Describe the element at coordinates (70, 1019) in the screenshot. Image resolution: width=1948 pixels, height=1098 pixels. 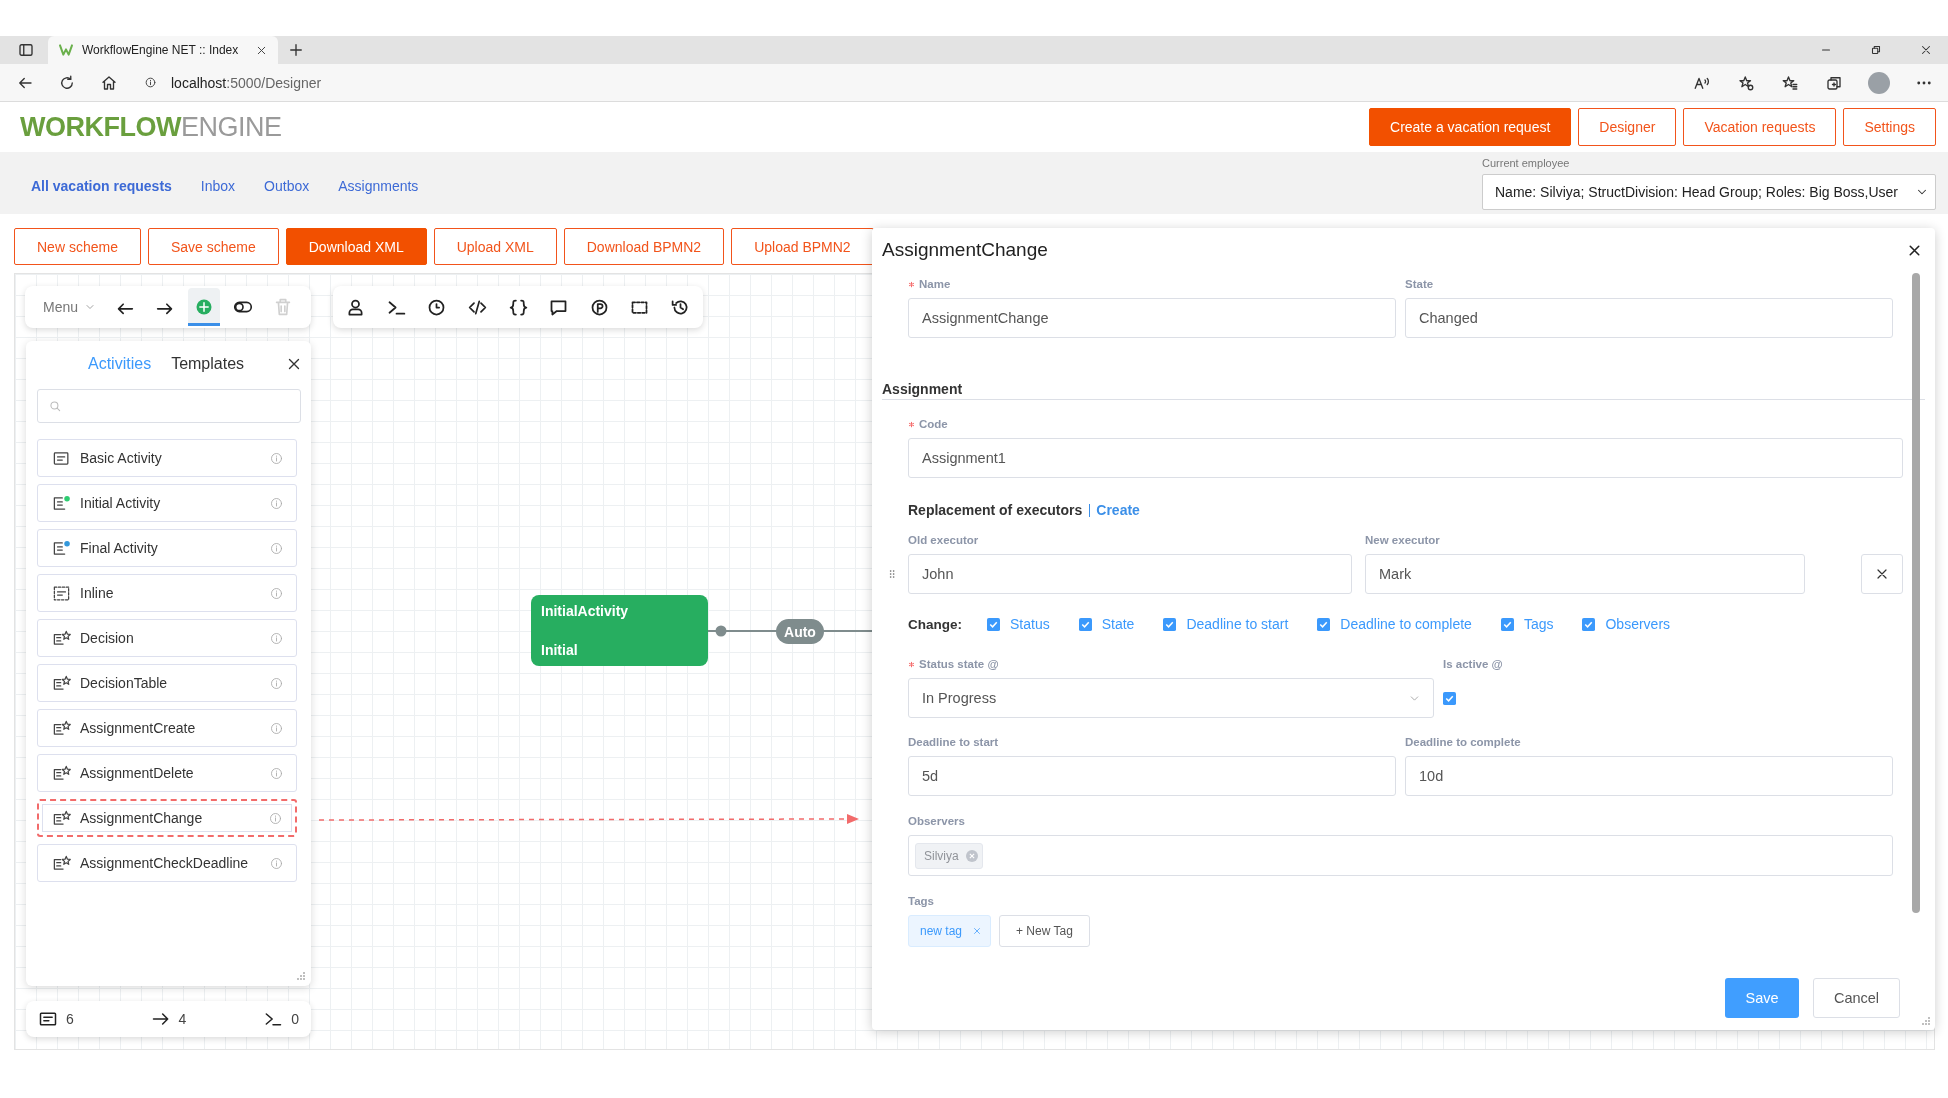
I see `count-label: 6` at that location.